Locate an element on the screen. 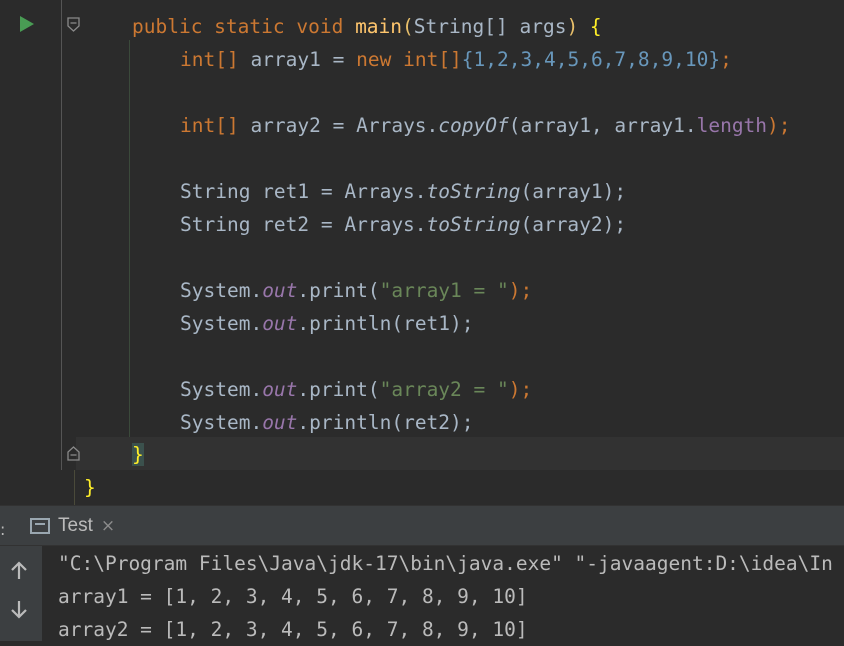  arrow-down-icon is located at coordinates (19, 609).